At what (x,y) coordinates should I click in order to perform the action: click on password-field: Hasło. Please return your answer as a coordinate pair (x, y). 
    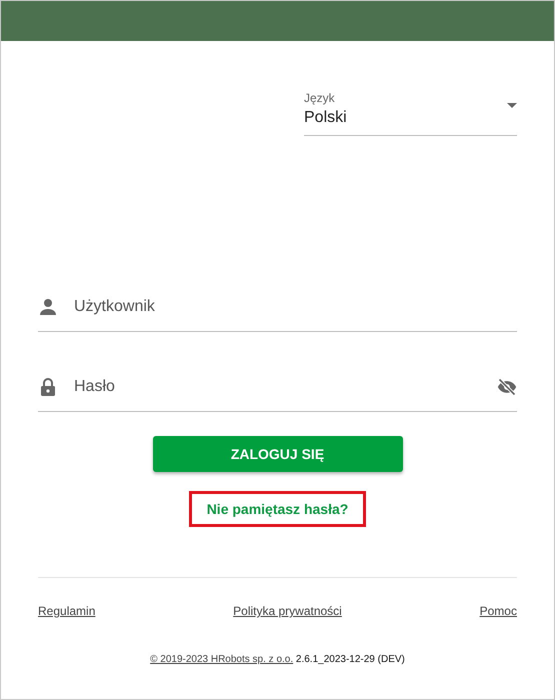
    Looking at the image, I should click on (277, 387).